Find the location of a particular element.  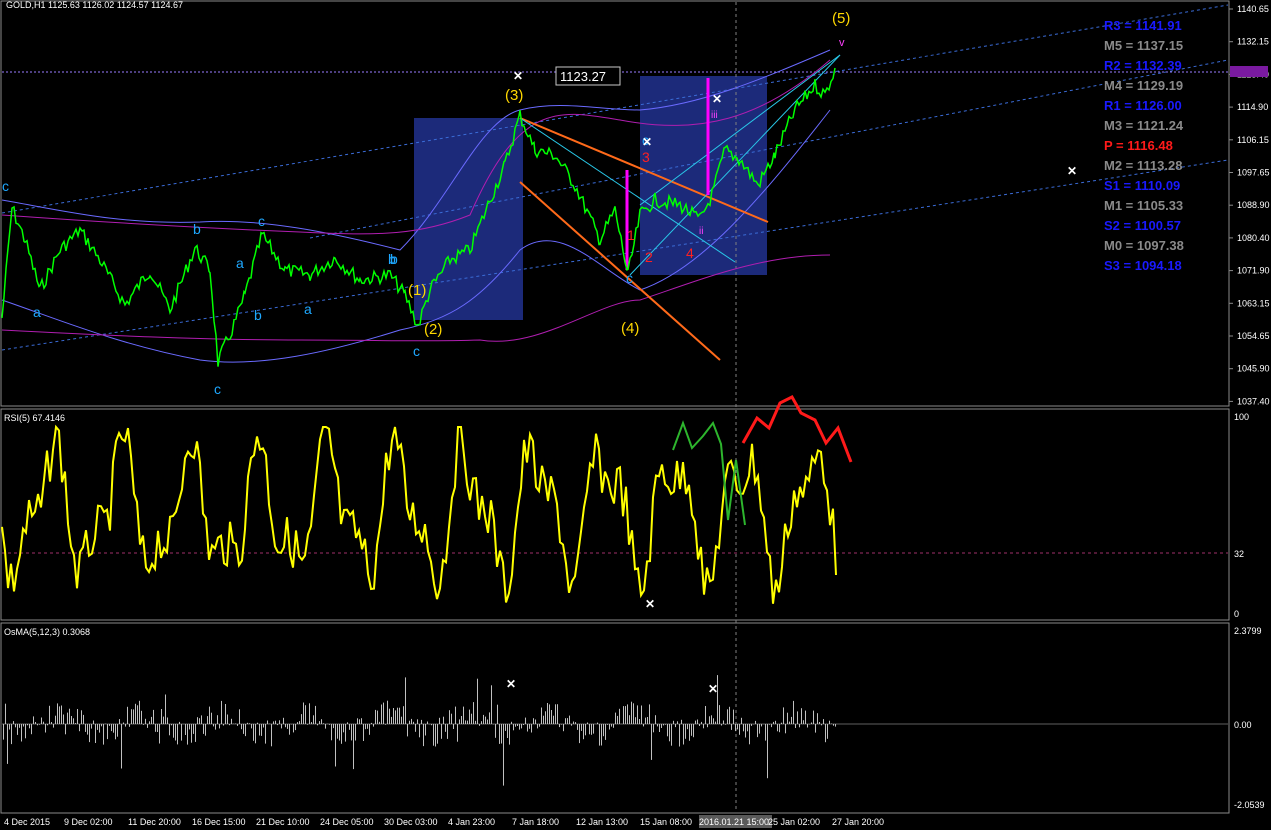

wave-label-a: a is located at coordinates (37, 312).